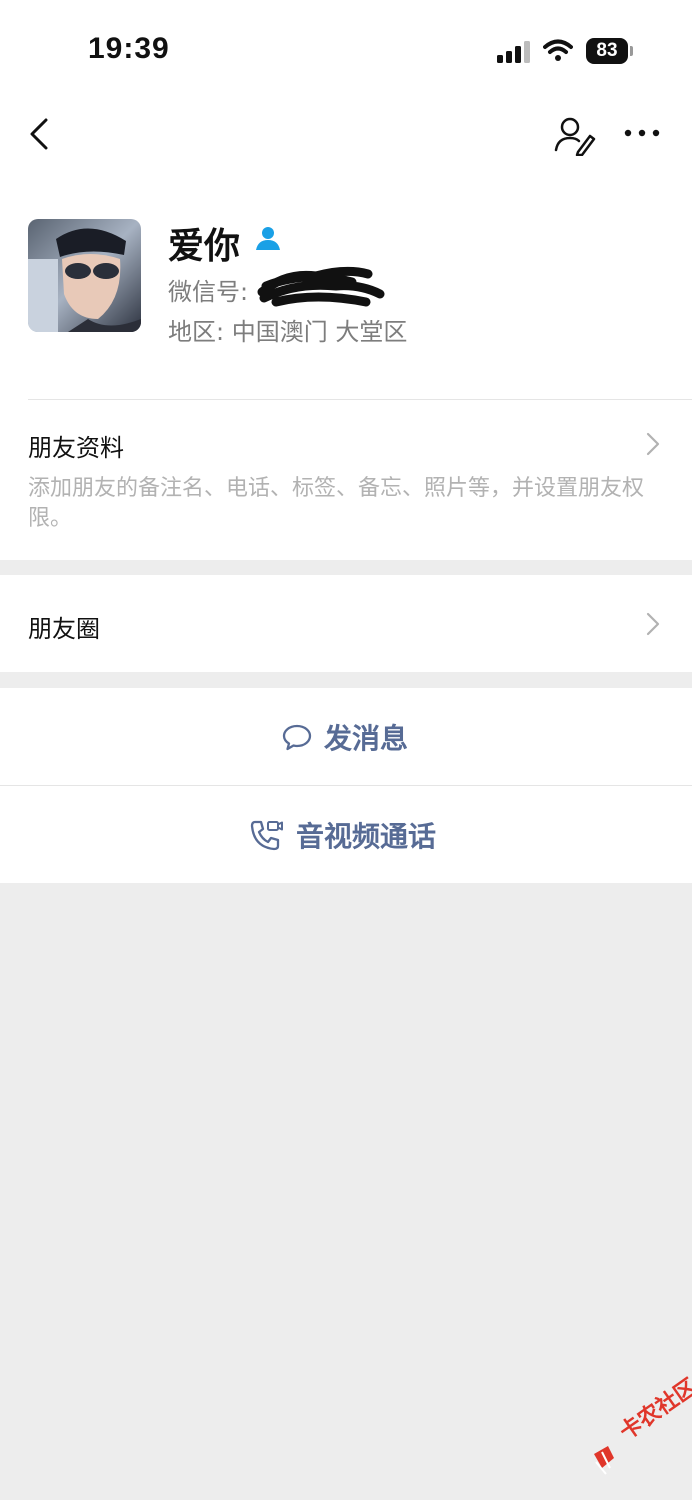 Image resolution: width=692 pixels, height=1500 pixels. Describe the element at coordinates (76, 448) in the screenshot. I see `friend-info-title: 朋友资料` at that location.